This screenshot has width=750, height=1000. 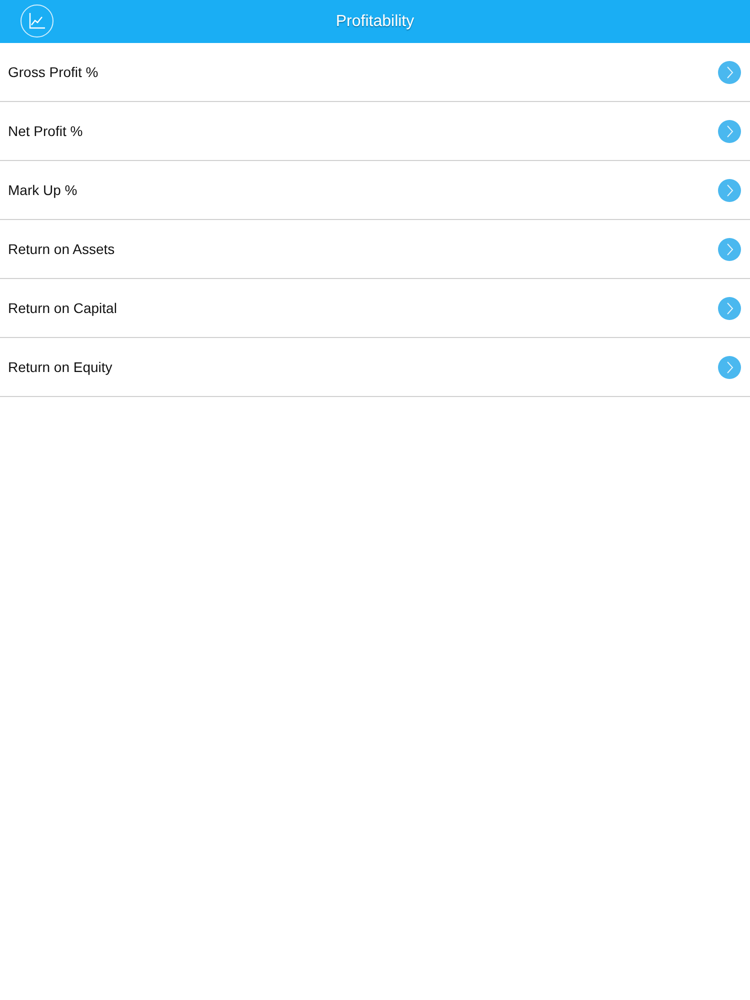 I want to click on line-chart-icon, so click(x=37, y=21).